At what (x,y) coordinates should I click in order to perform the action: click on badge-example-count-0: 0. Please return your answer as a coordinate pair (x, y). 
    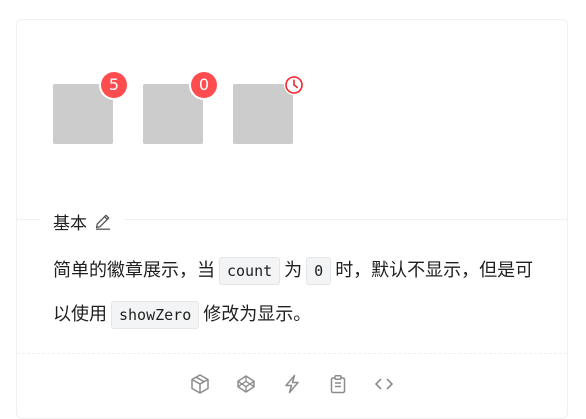
    Looking at the image, I should click on (180, 108).